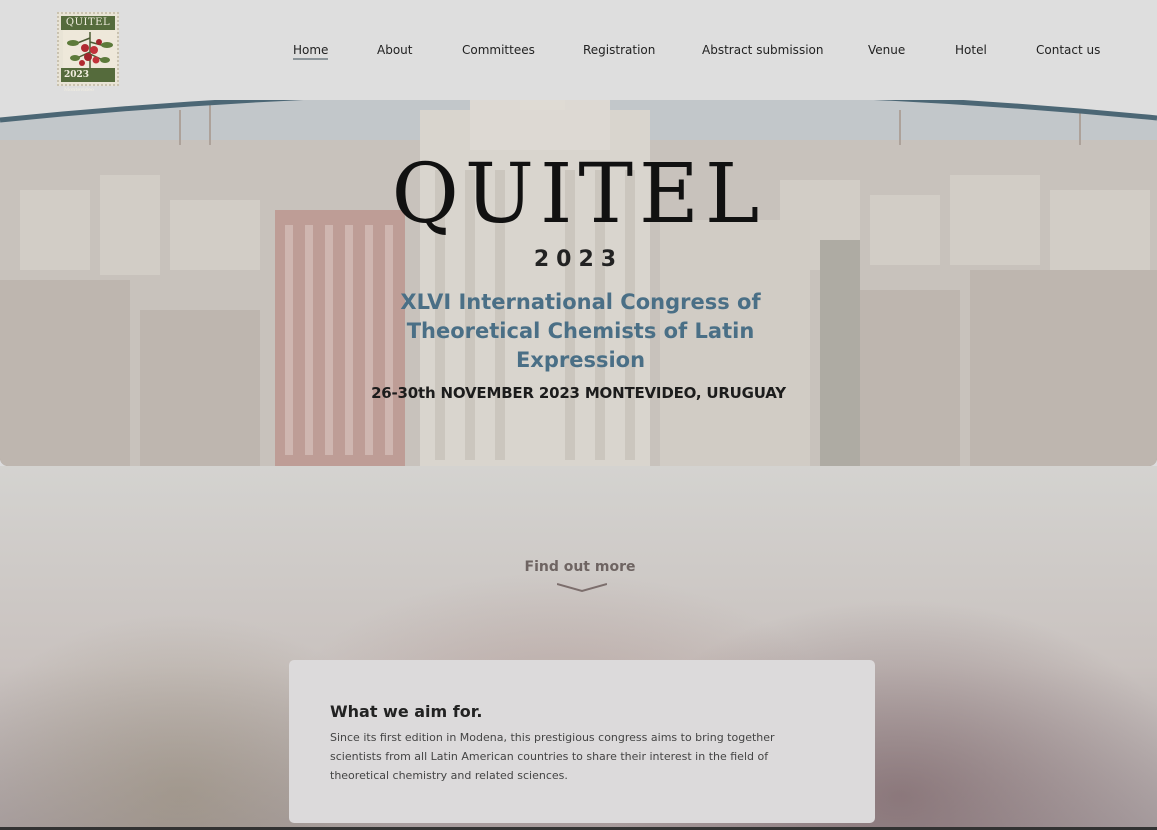  Describe the element at coordinates (619, 50) in the screenshot. I see `nav-registration: Registration` at that location.